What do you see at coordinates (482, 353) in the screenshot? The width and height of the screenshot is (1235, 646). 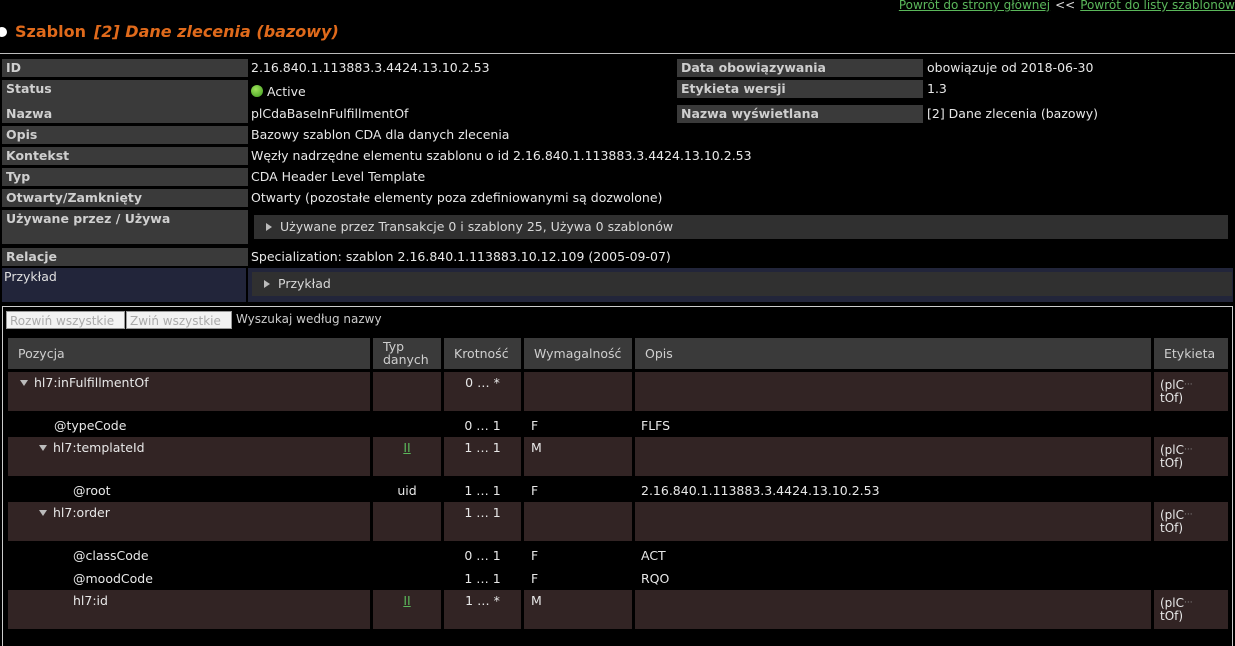 I see `col-cardinality: Krotność` at bounding box center [482, 353].